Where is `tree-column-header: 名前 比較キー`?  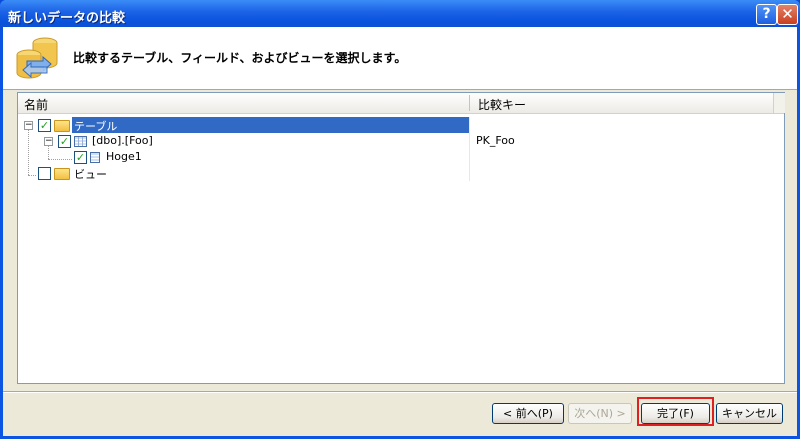 tree-column-header: 名前 比較キー is located at coordinates (401, 103).